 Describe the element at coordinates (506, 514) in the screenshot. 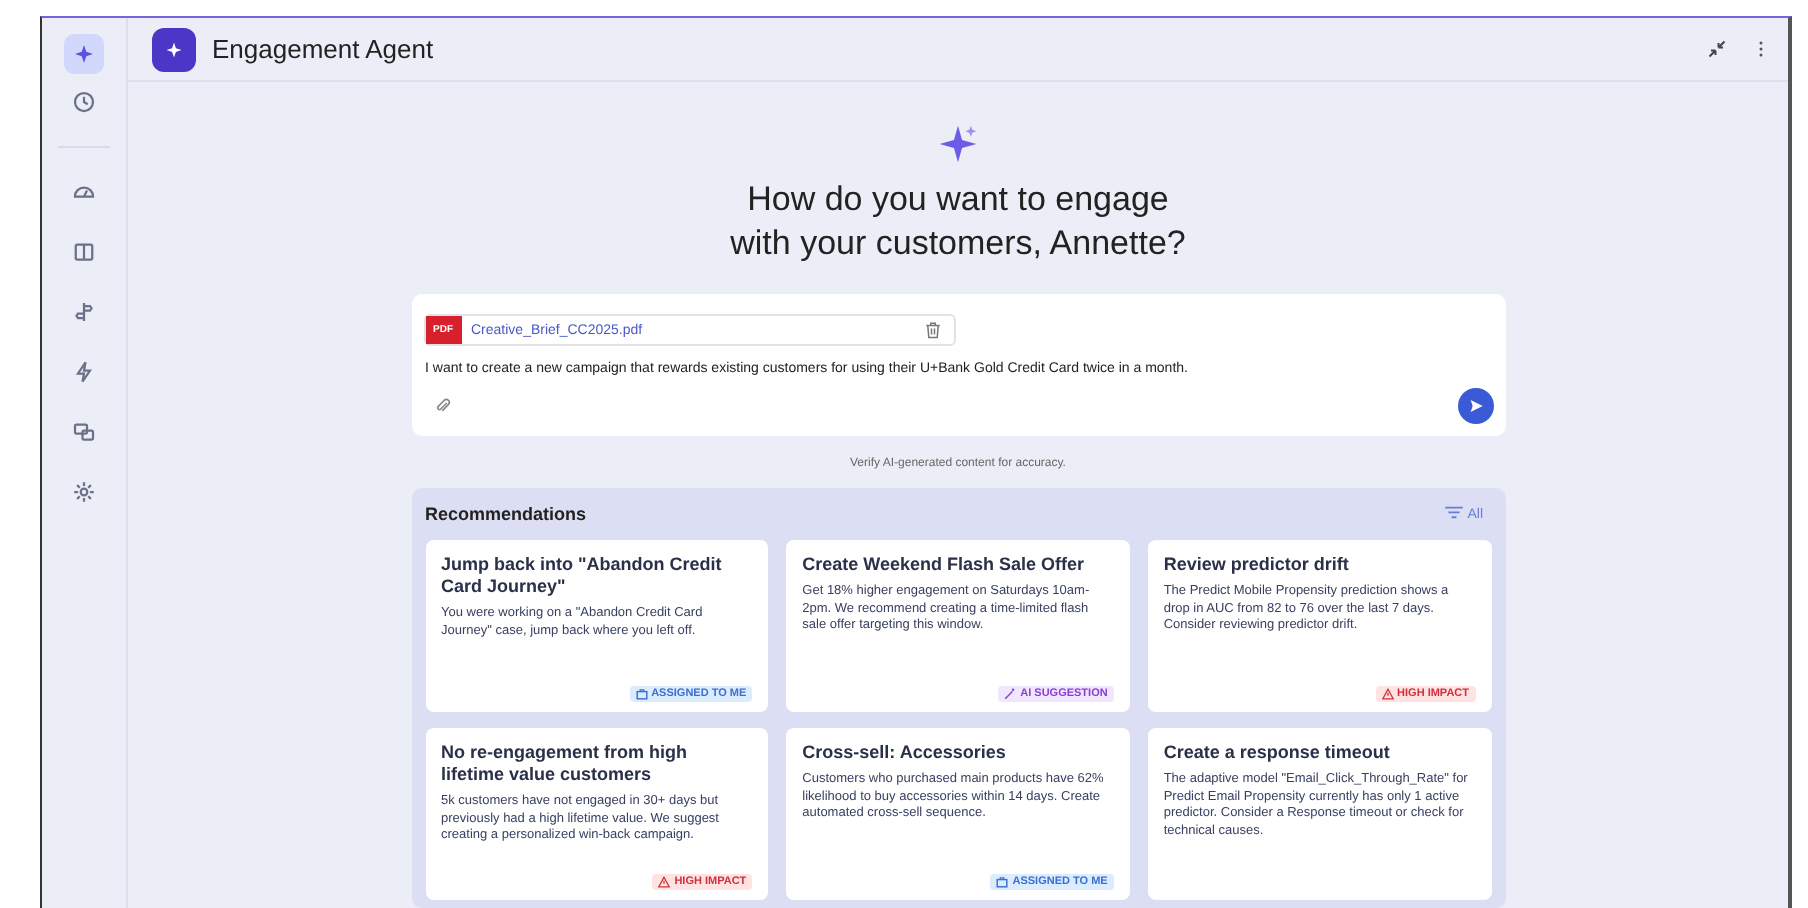

I see `section-title: Recommendations` at that location.